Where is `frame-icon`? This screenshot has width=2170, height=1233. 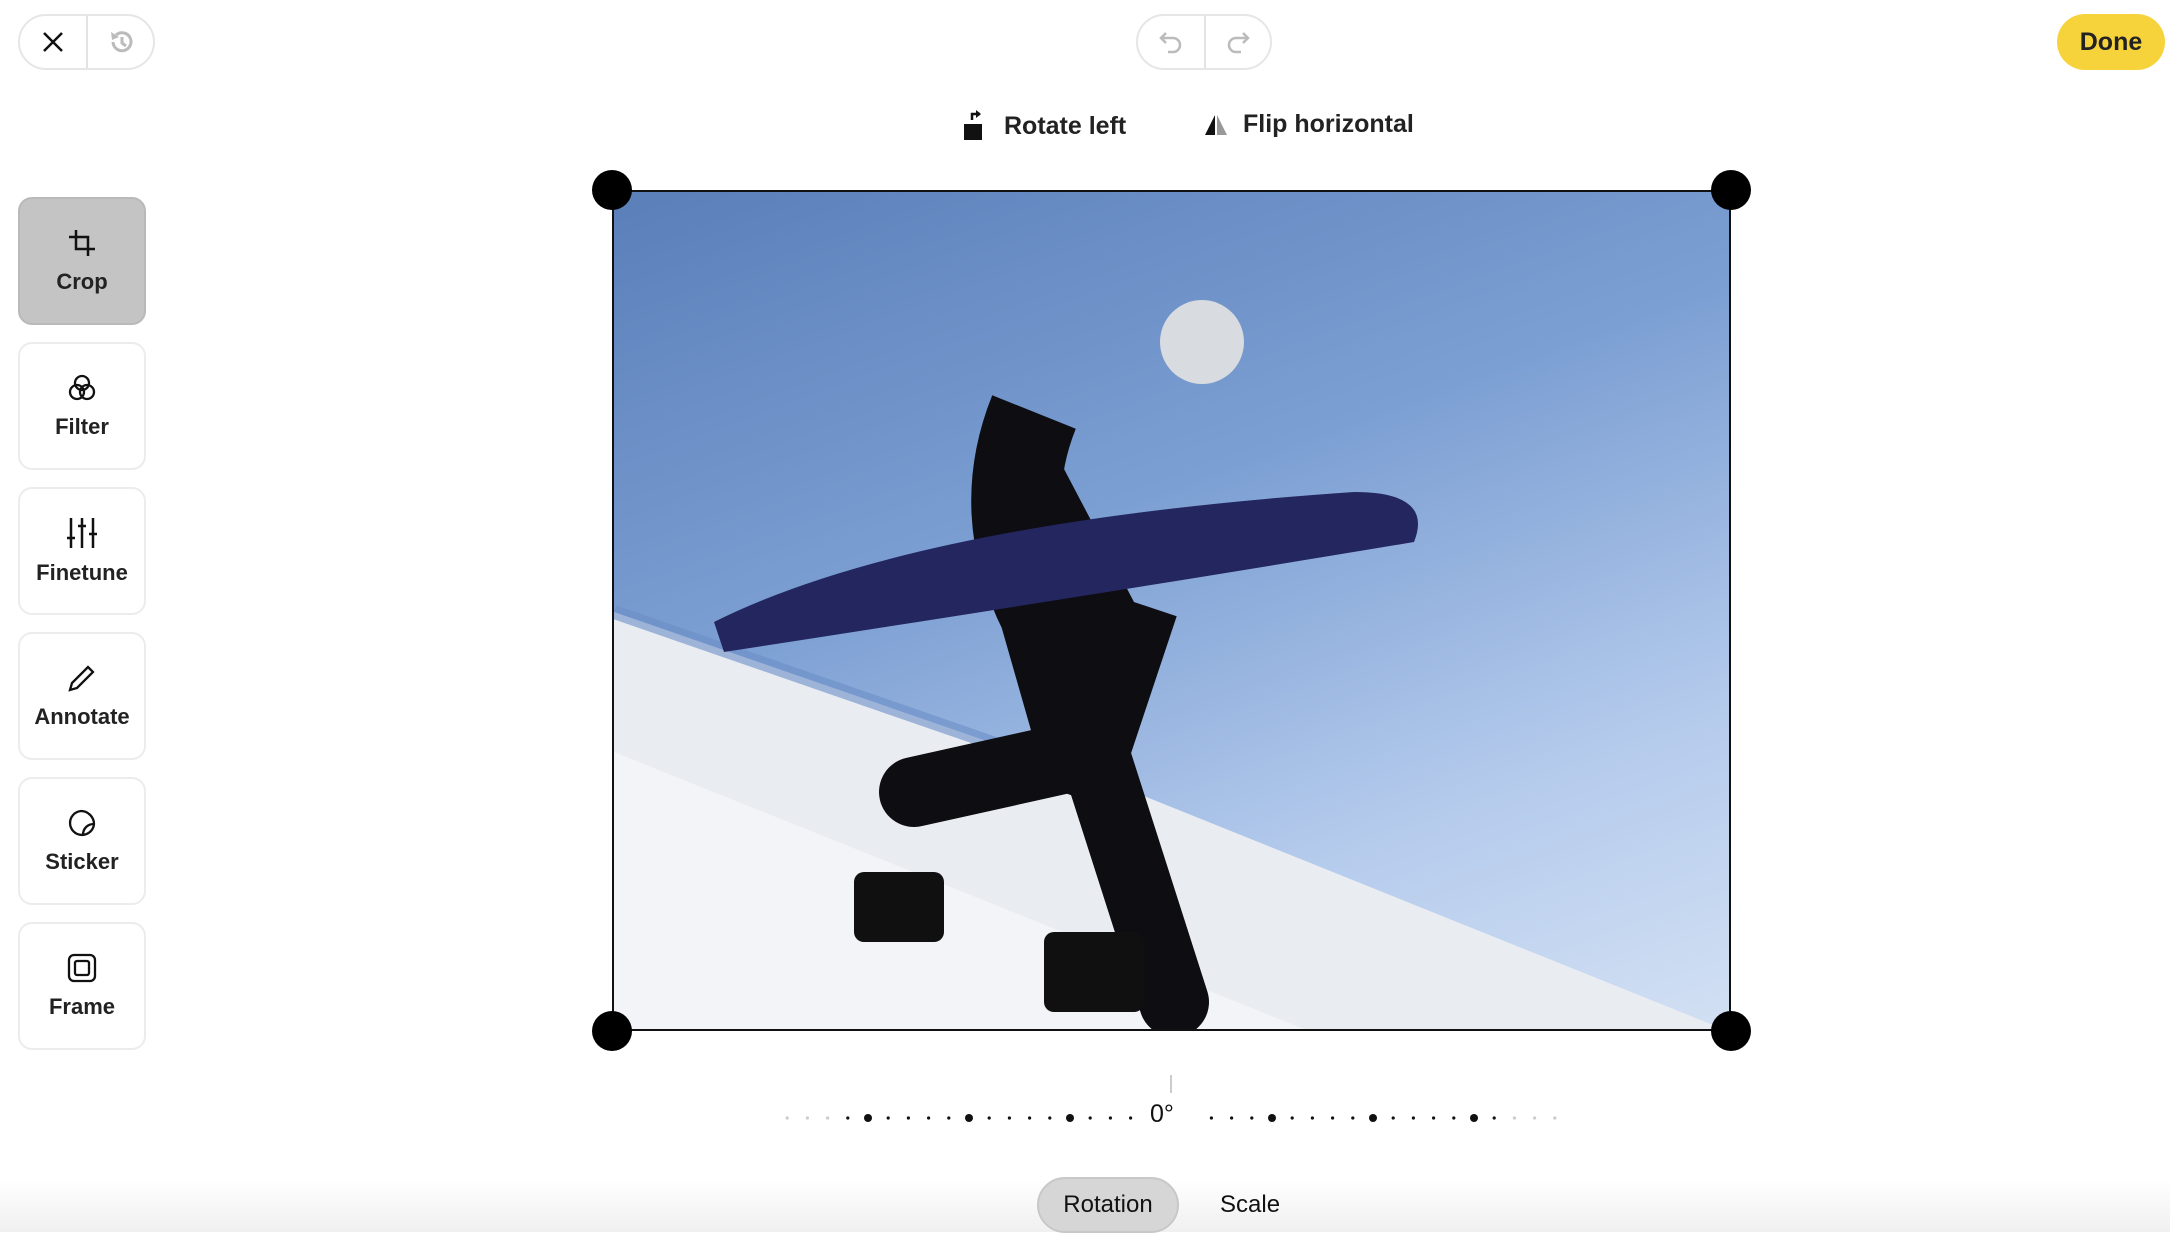
frame-icon is located at coordinates (82, 968).